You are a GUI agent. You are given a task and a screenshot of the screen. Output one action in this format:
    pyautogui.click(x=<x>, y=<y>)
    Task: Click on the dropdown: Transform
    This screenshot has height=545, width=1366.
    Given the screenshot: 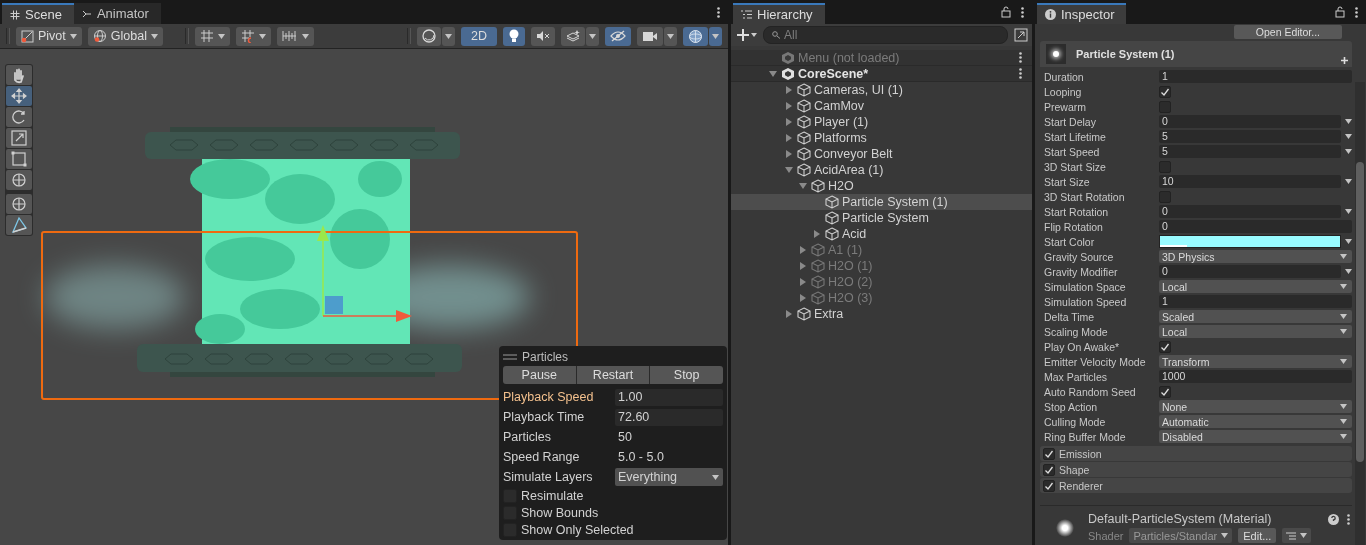 What is the action you would take?
    pyautogui.click(x=1255, y=361)
    